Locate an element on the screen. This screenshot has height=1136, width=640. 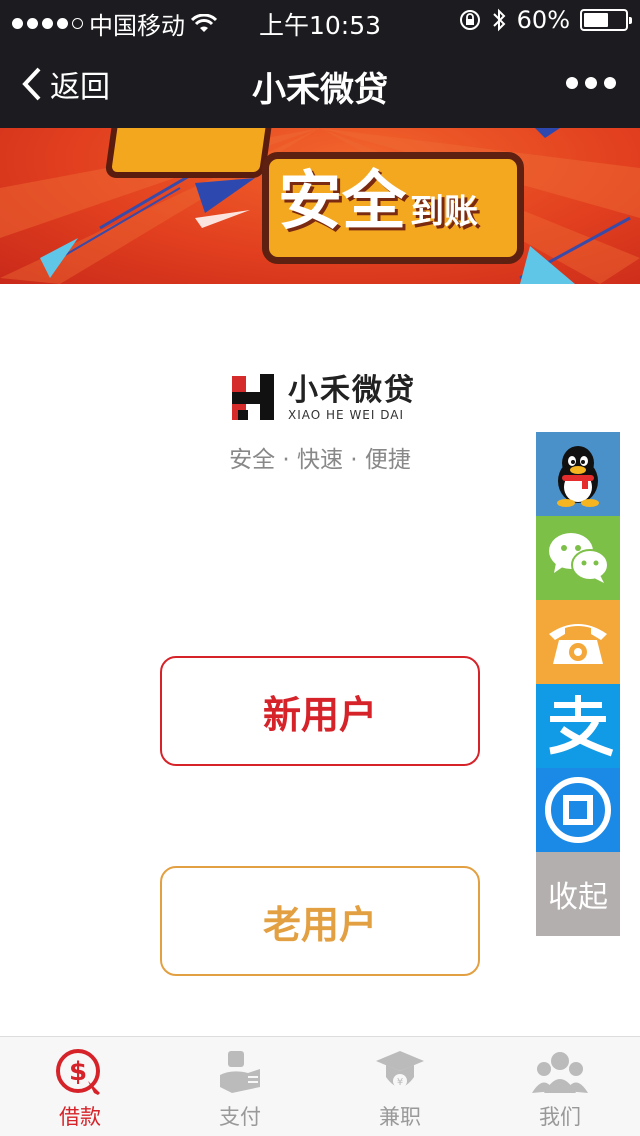
nav-bar: 返回 小禾微贷 is located at coordinates (320, 84).